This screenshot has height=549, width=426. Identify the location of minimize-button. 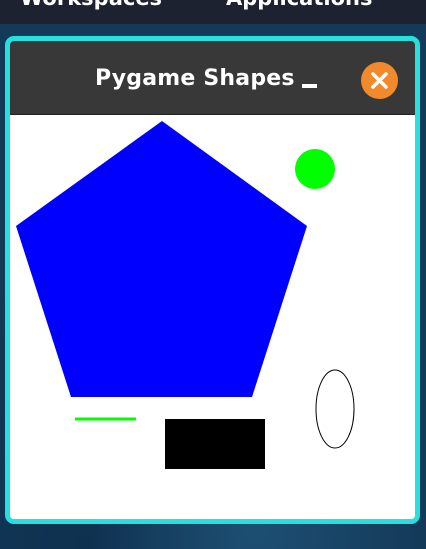
(310, 81).